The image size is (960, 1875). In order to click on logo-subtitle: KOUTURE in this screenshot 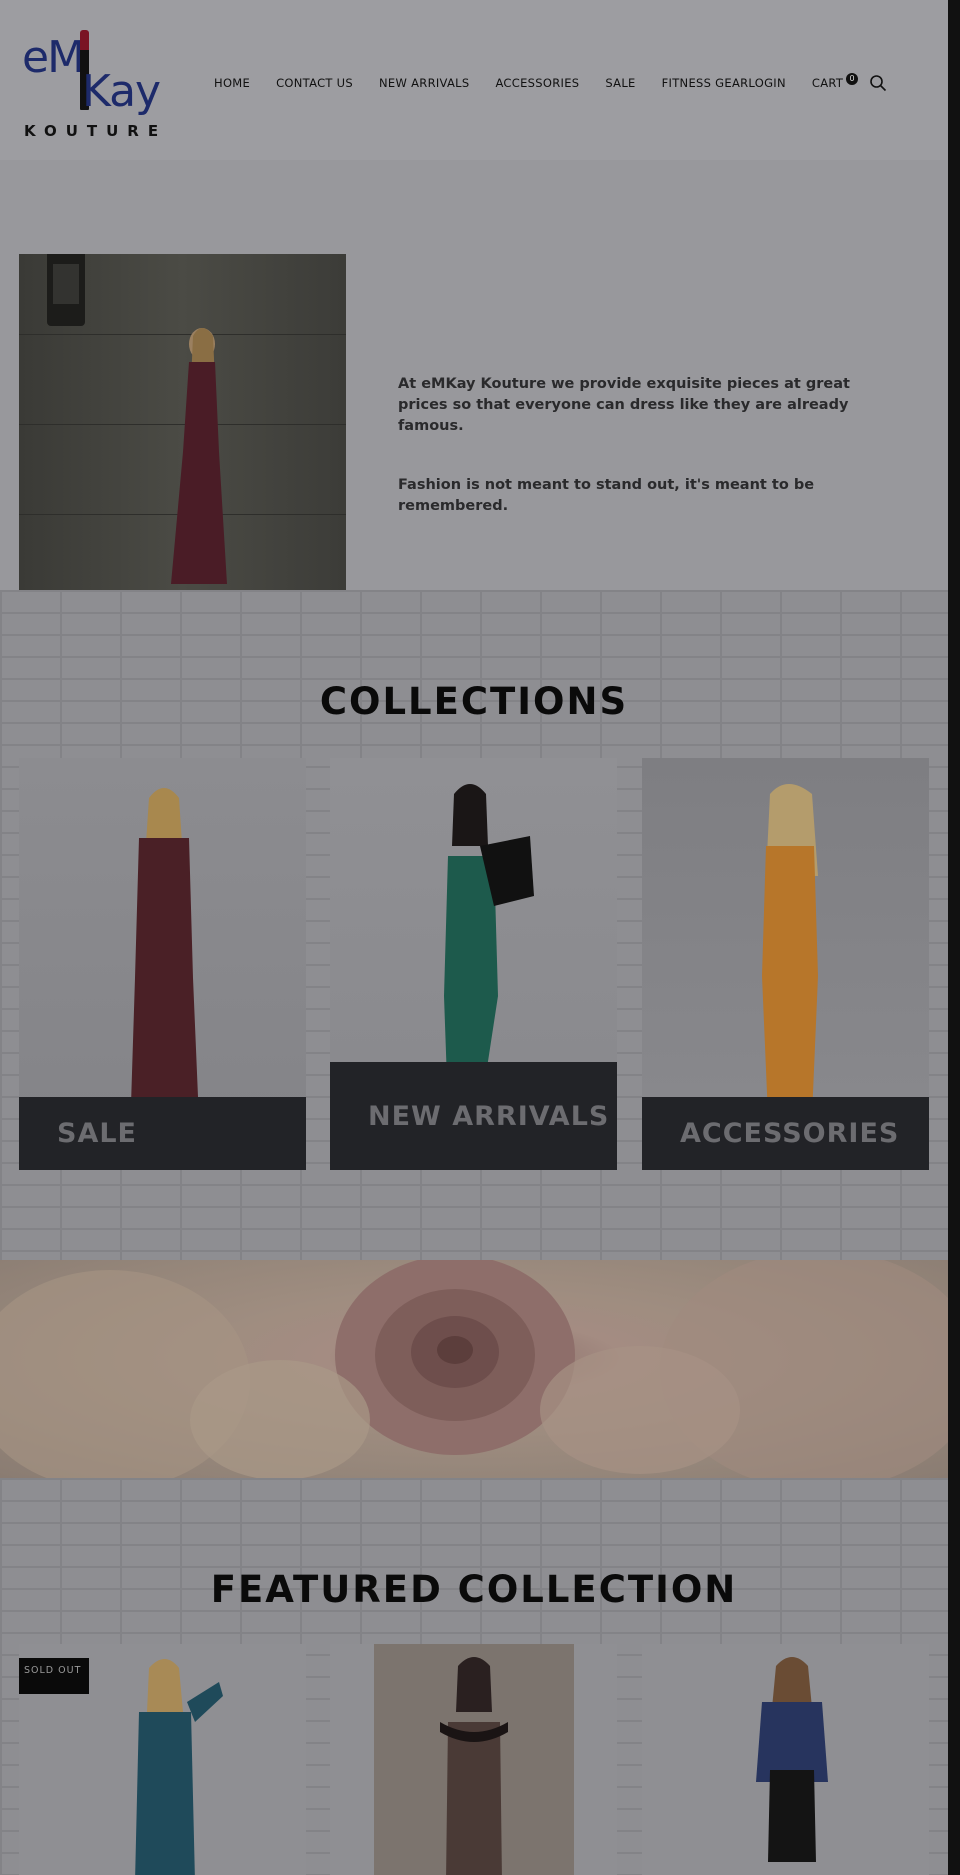, I will do `click(96, 131)`.